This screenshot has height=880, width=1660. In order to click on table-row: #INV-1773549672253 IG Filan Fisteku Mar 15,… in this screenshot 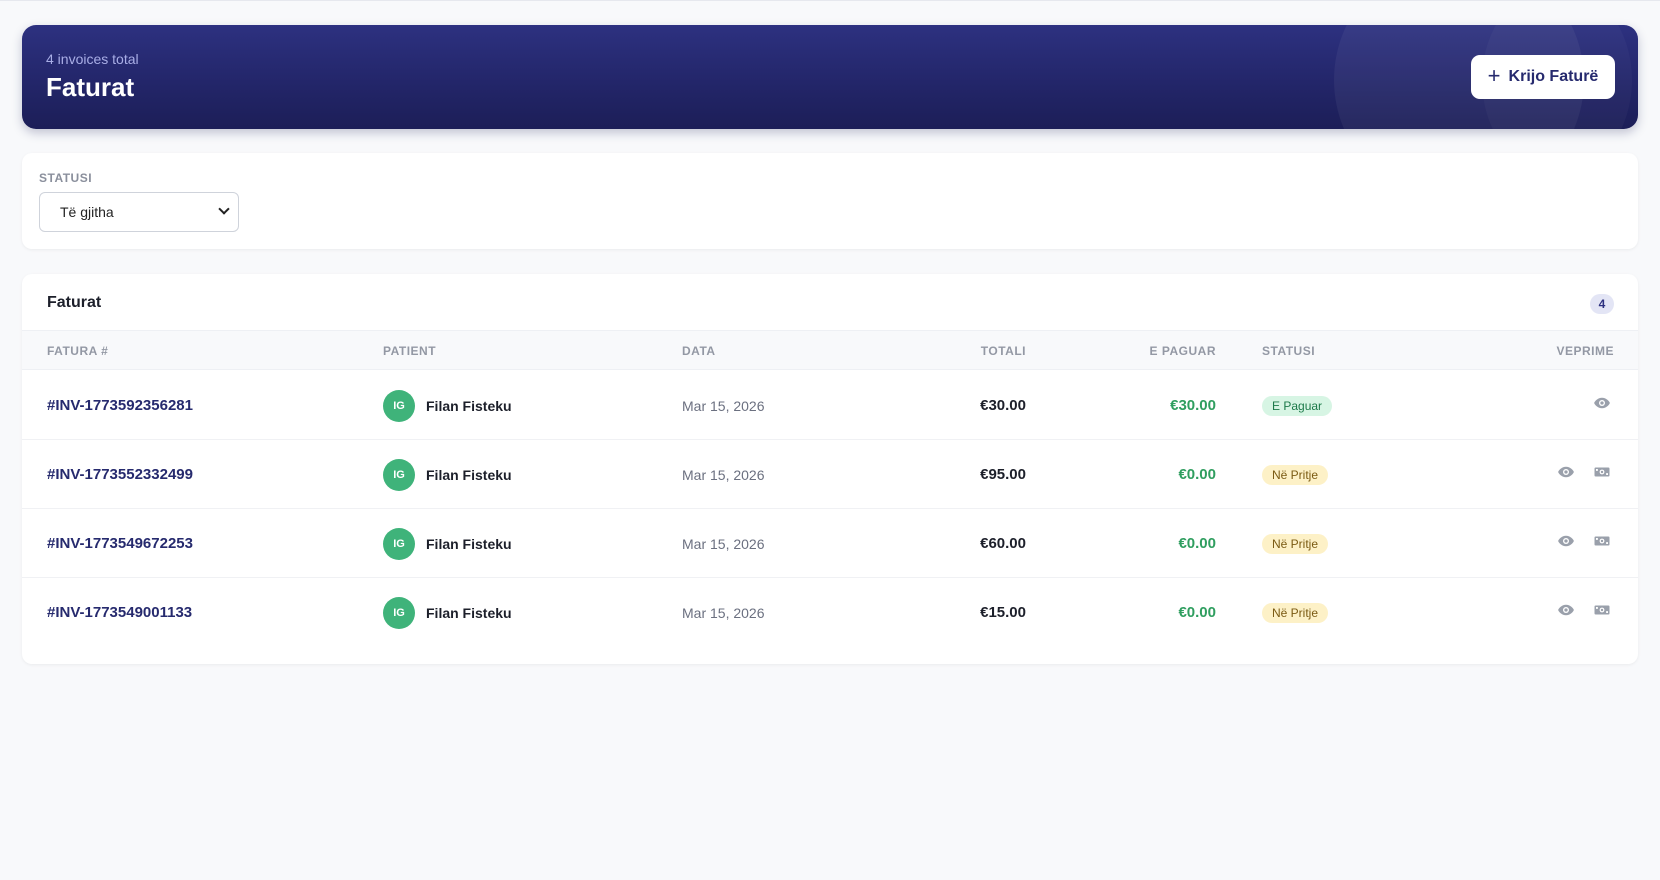, I will do `click(830, 543)`.